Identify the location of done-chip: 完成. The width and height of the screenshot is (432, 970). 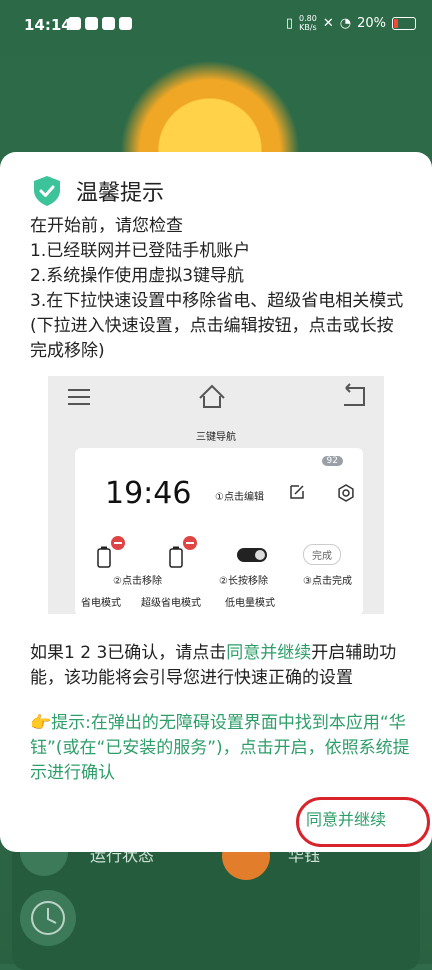
(322, 554).